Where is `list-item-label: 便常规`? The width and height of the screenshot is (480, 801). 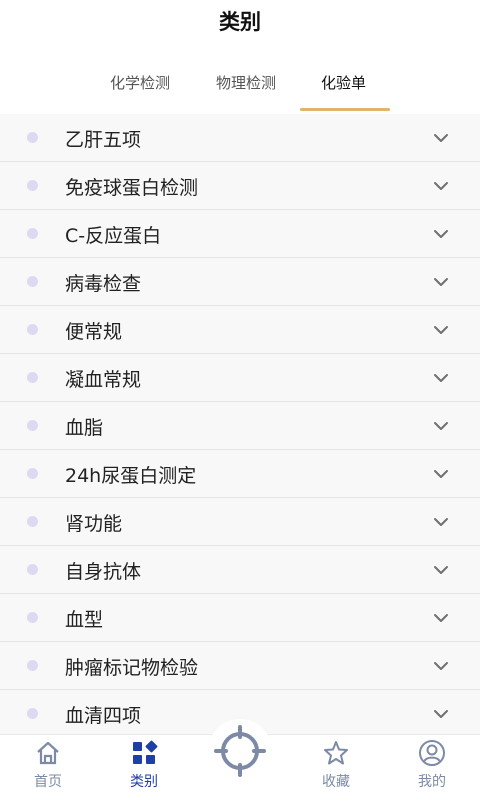
list-item-label: 便常规 is located at coordinates (94, 332).